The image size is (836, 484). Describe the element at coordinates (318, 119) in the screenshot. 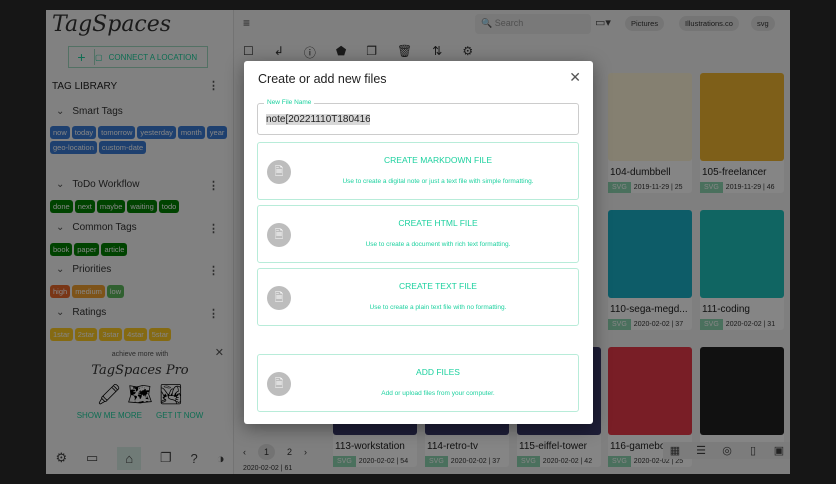

I see `file-name-input` at that location.